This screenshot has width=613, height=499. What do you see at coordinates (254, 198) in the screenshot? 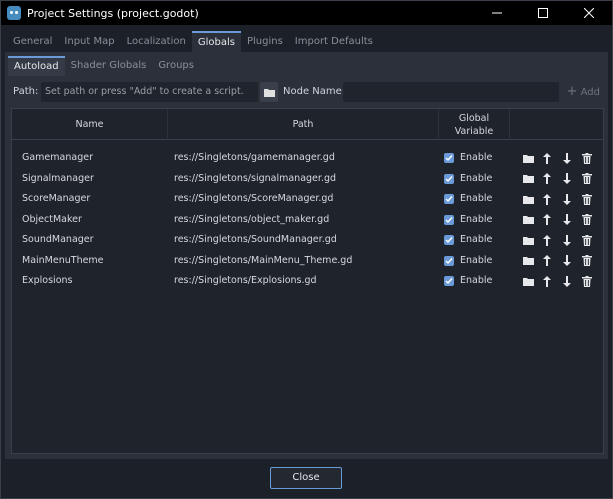
I see `autoload-path: res://Singletons/ScoreManager.gd` at bounding box center [254, 198].